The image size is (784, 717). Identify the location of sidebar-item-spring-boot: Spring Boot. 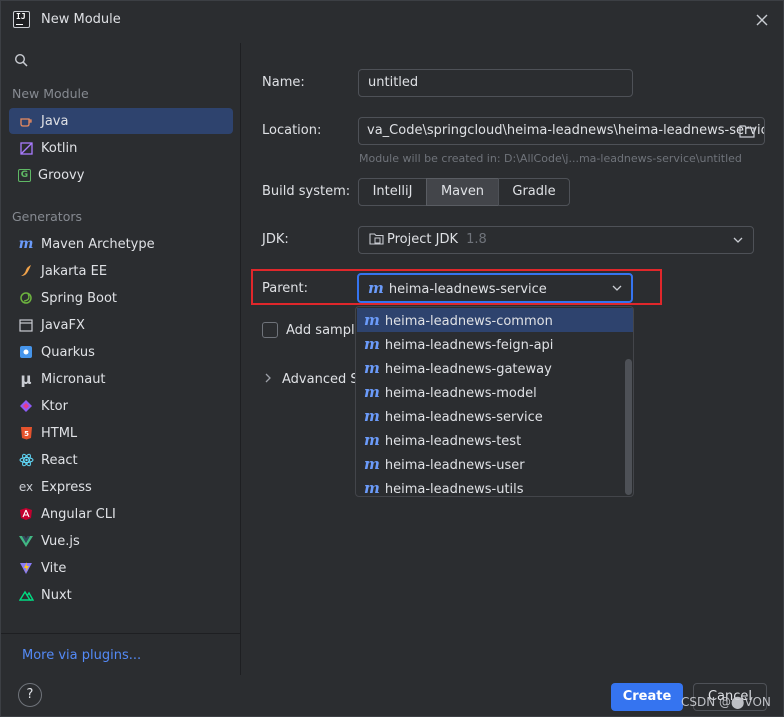
(121, 298).